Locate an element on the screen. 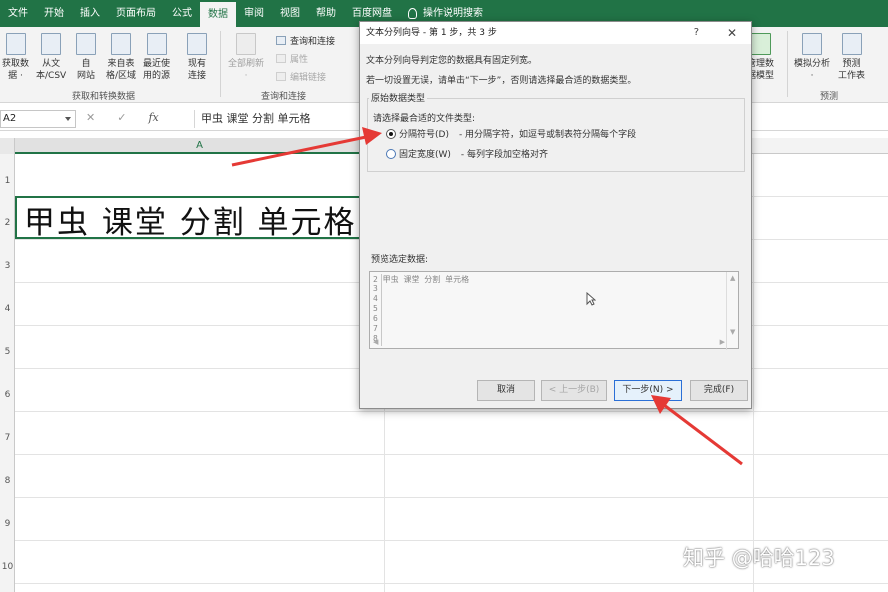  row-header: 6 is located at coordinates (7, 395).